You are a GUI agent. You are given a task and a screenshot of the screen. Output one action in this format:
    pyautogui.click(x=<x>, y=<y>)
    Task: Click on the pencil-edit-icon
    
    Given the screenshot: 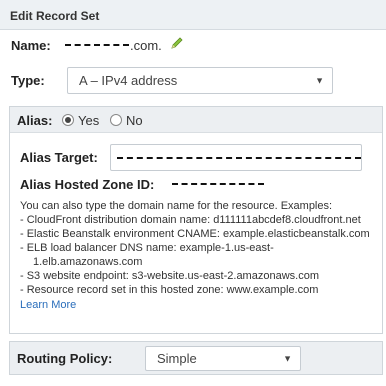 What is the action you would take?
    pyautogui.click(x=177, y=43)
    